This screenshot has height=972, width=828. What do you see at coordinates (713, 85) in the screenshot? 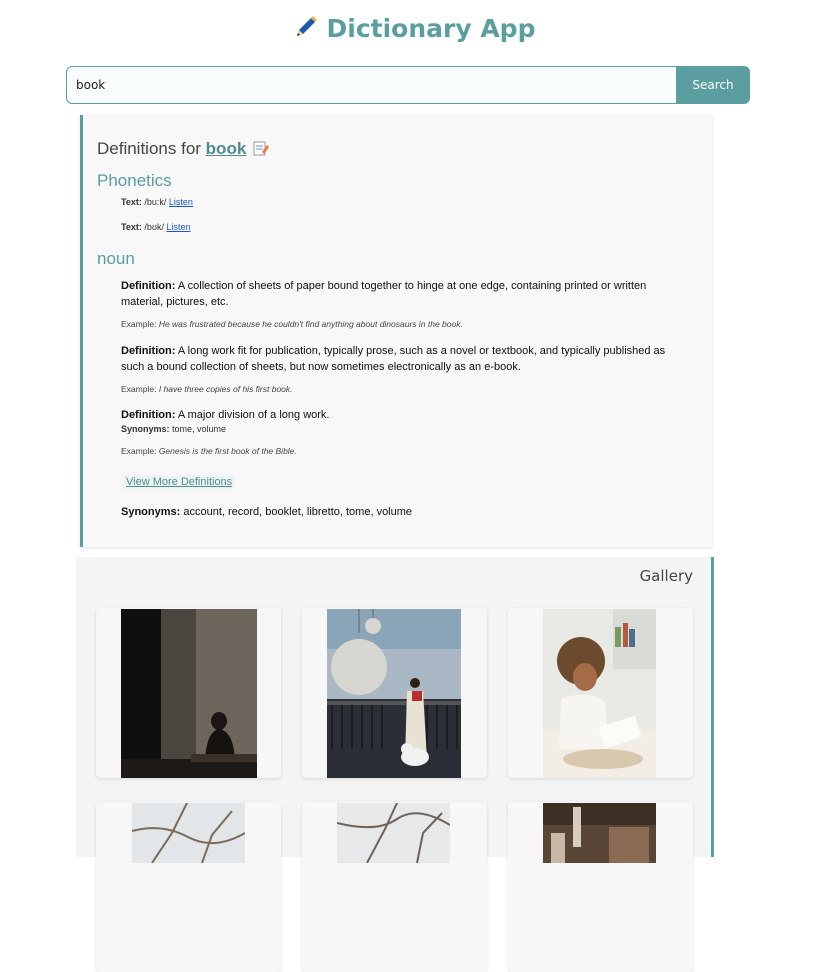
I see `search-button: Search` at bounding box center [713, 85].